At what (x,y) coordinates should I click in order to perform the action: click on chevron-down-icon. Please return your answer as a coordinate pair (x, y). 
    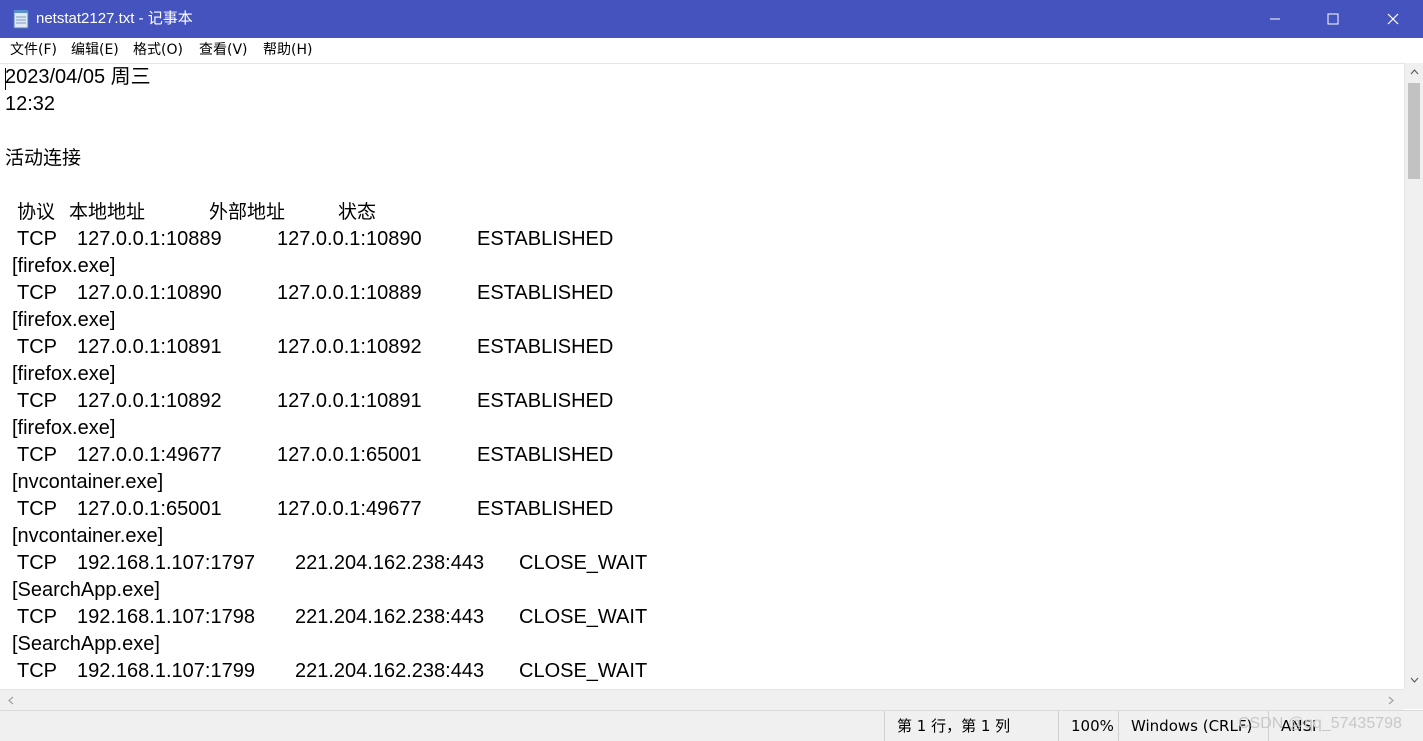
    Looking at the image, I should click on (1414, 680).